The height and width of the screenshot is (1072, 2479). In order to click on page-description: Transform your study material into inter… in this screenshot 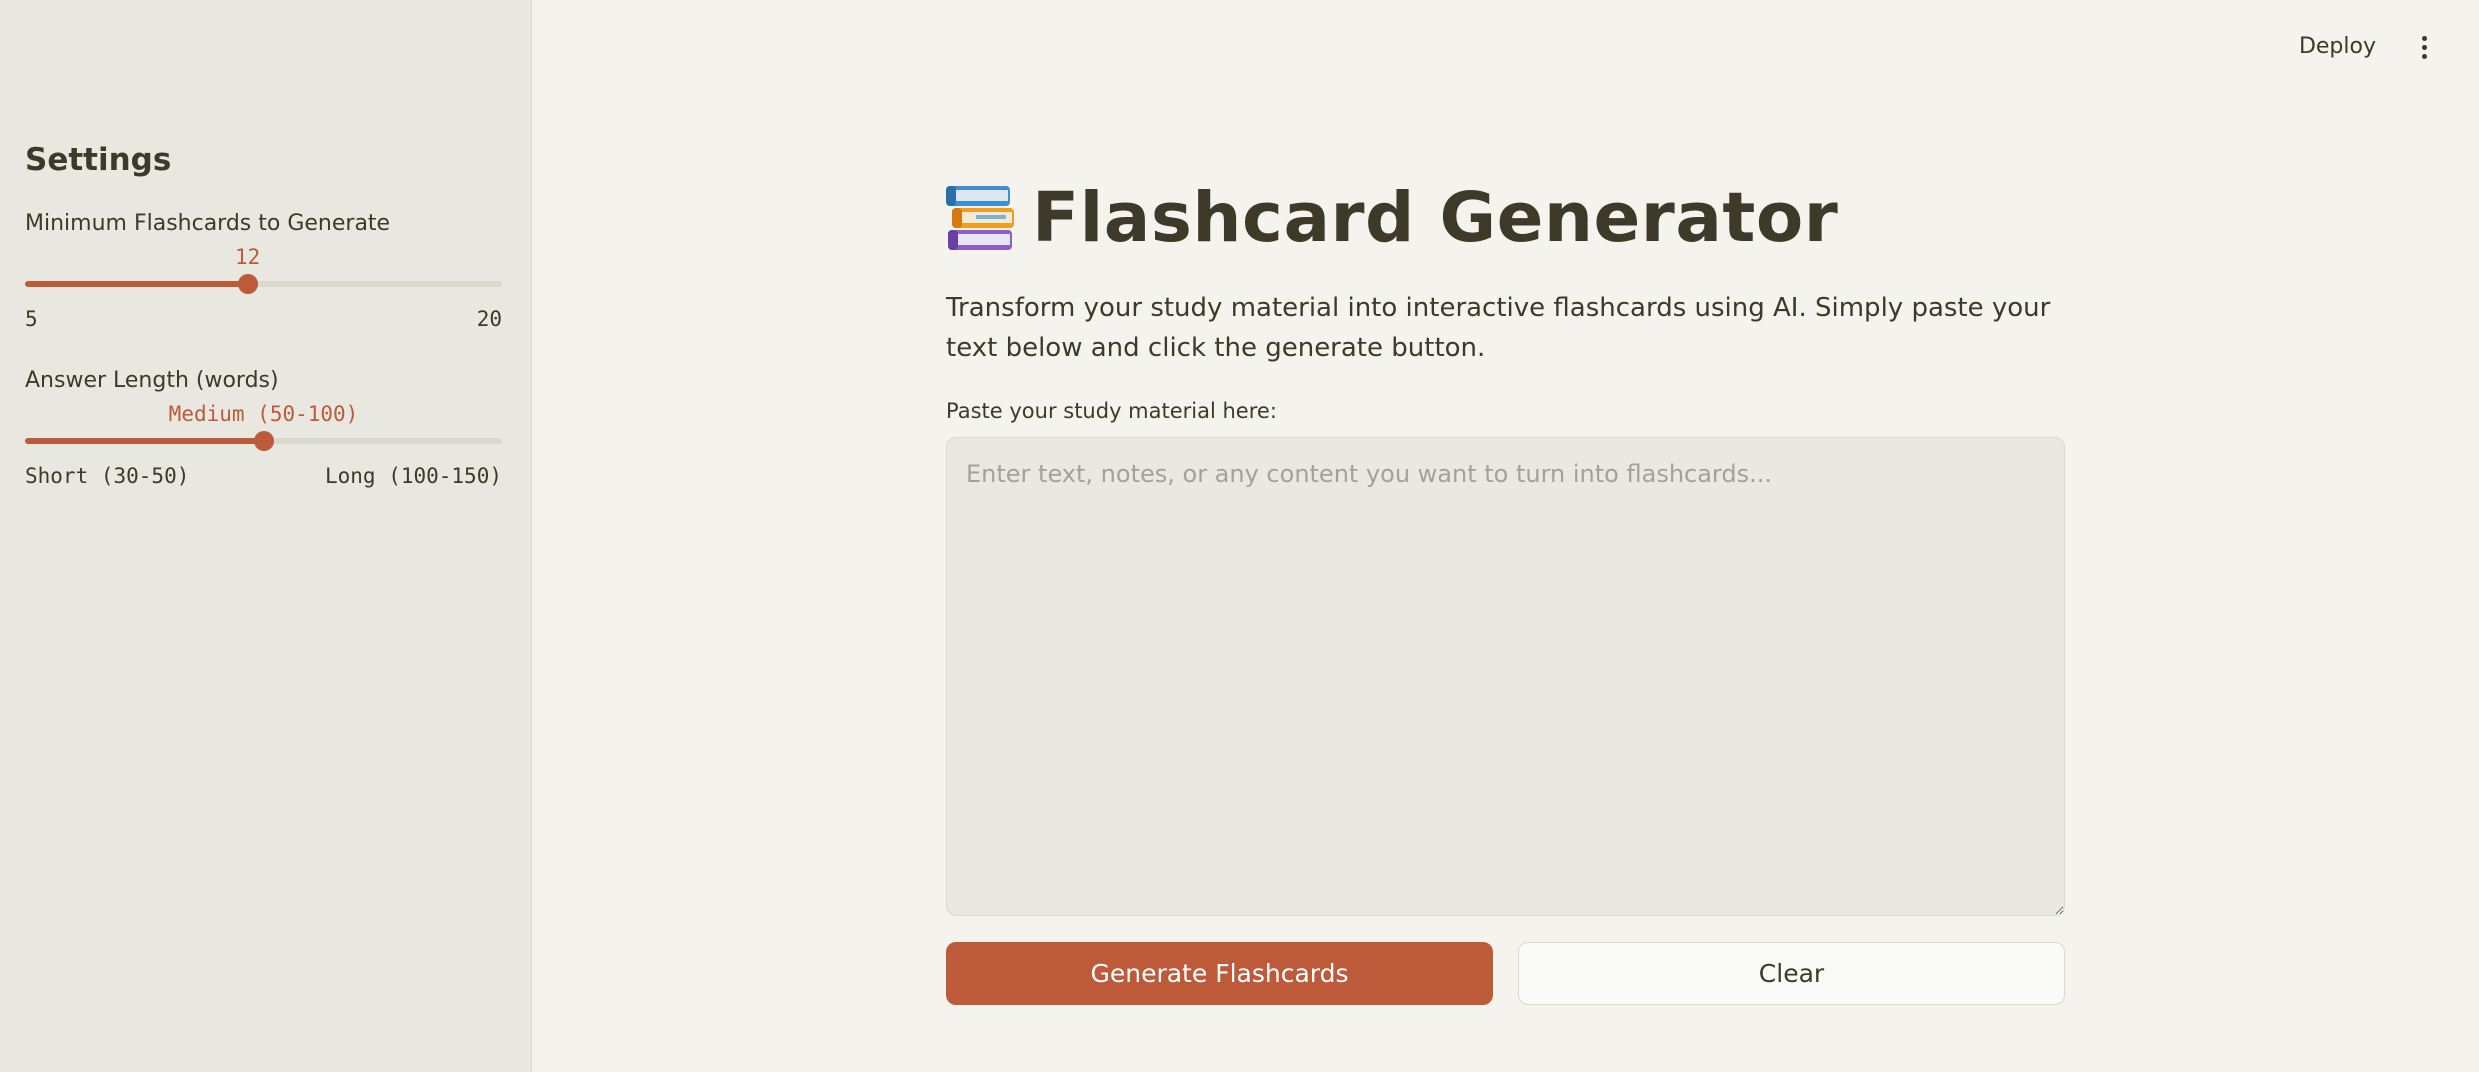, I will do `click(1498, 328)`.